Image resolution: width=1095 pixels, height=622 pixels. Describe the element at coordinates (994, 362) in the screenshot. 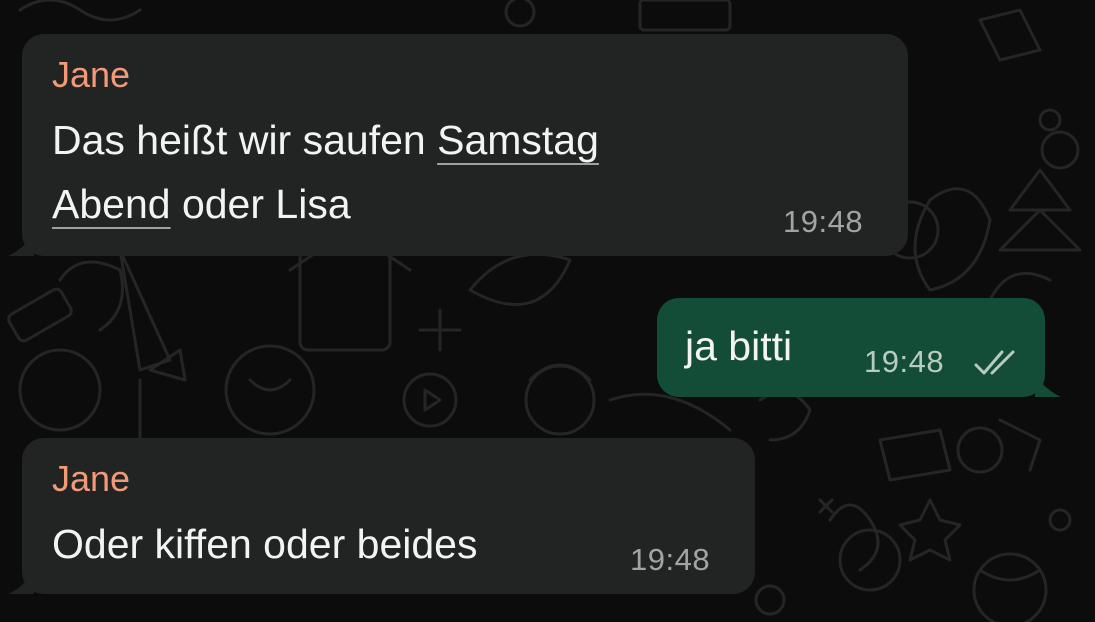

I see `double-check-icon` at that location.